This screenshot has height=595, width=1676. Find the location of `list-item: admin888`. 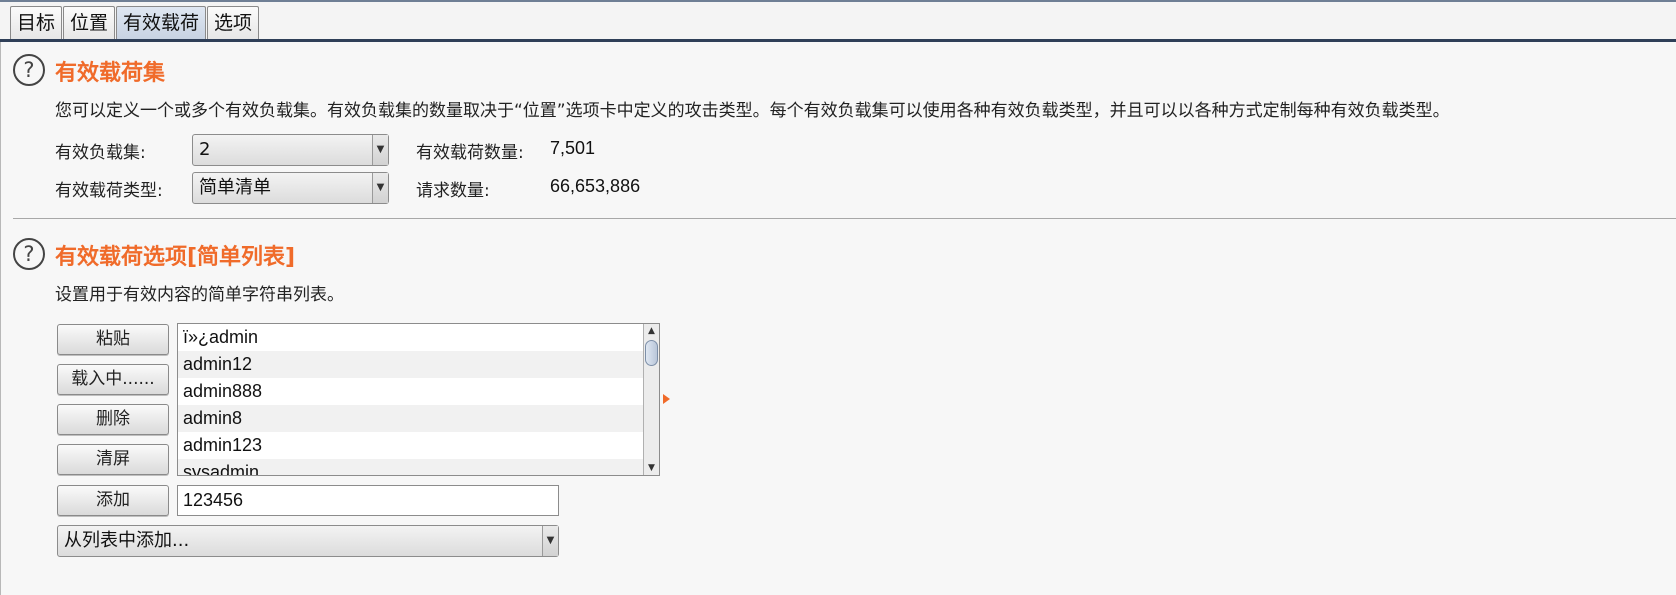

list-item: admin888 is located at coordinates (411, 391).